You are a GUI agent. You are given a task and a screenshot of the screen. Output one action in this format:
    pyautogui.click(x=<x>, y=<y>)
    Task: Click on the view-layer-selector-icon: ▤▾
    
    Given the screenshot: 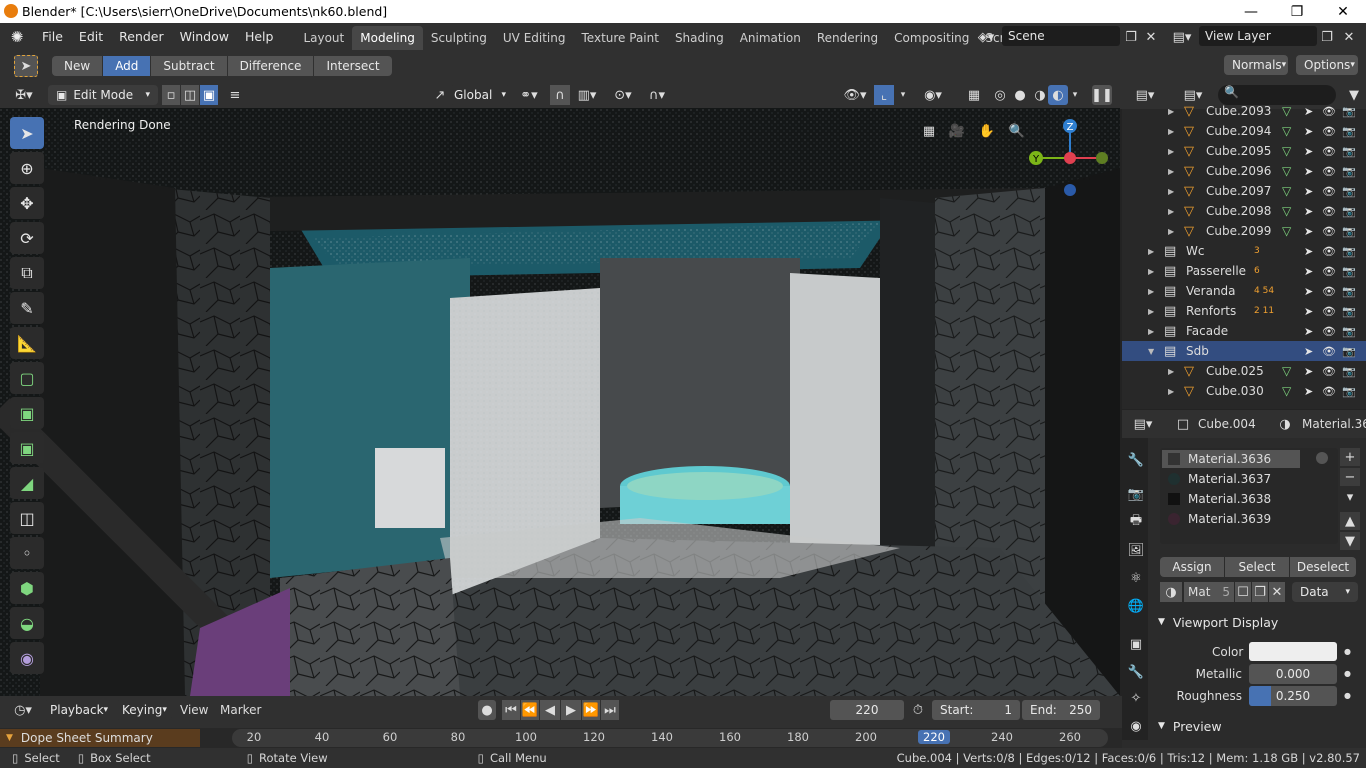 What is the action you would take?
    pyautogui.click(x=1182, y=37)
    